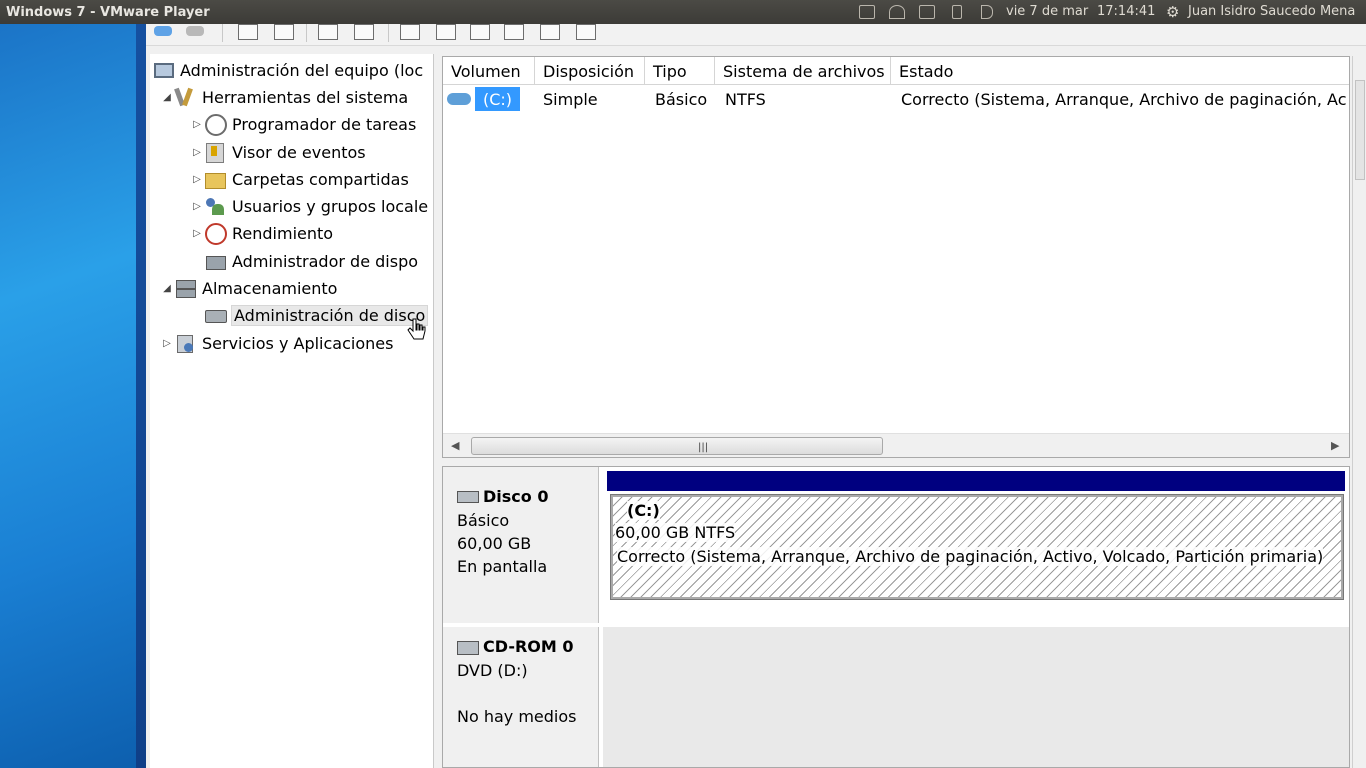 This screenshot has height=768, width=1366. Describe the element at coordinates (643, 510) in the screenshot. I see `partition-label: (C:)` at that location.